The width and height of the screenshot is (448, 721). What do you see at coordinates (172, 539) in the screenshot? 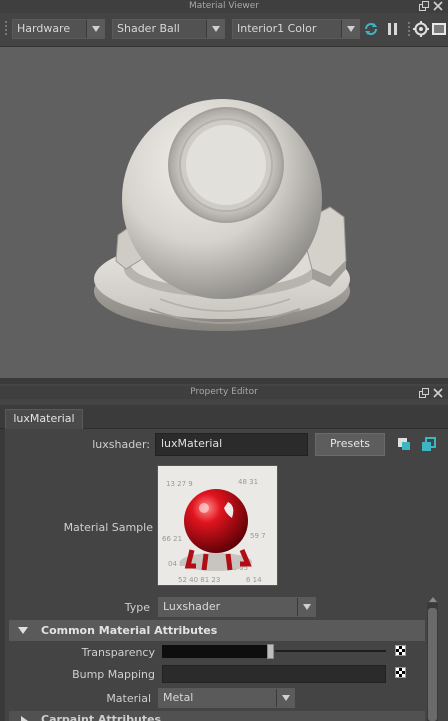
I see `svg-text: 66 21` at bounding box center [172, 539].